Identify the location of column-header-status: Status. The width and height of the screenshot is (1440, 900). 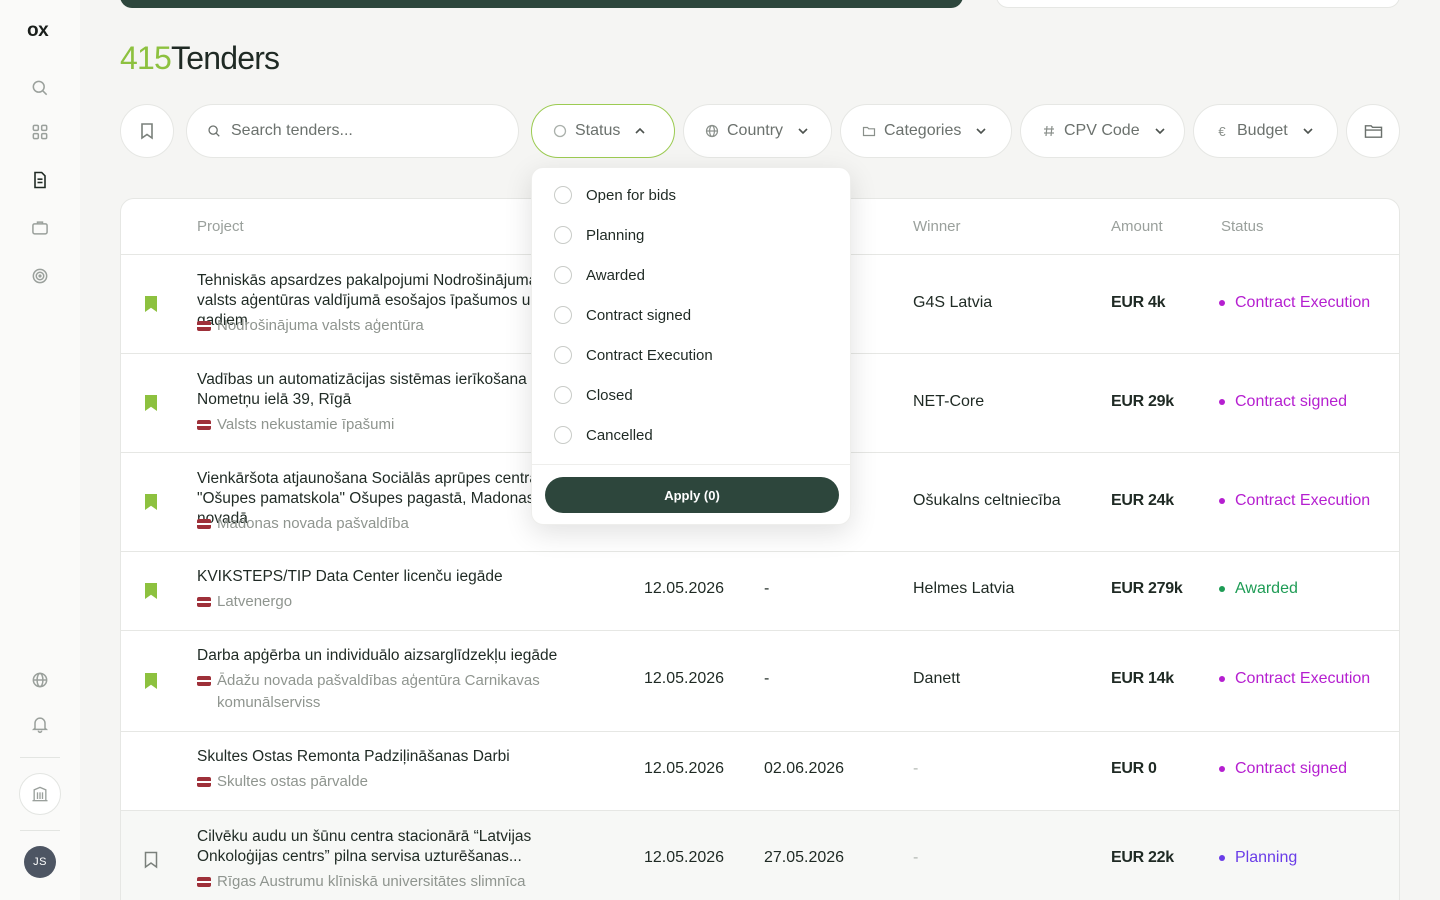
(1242, 226).